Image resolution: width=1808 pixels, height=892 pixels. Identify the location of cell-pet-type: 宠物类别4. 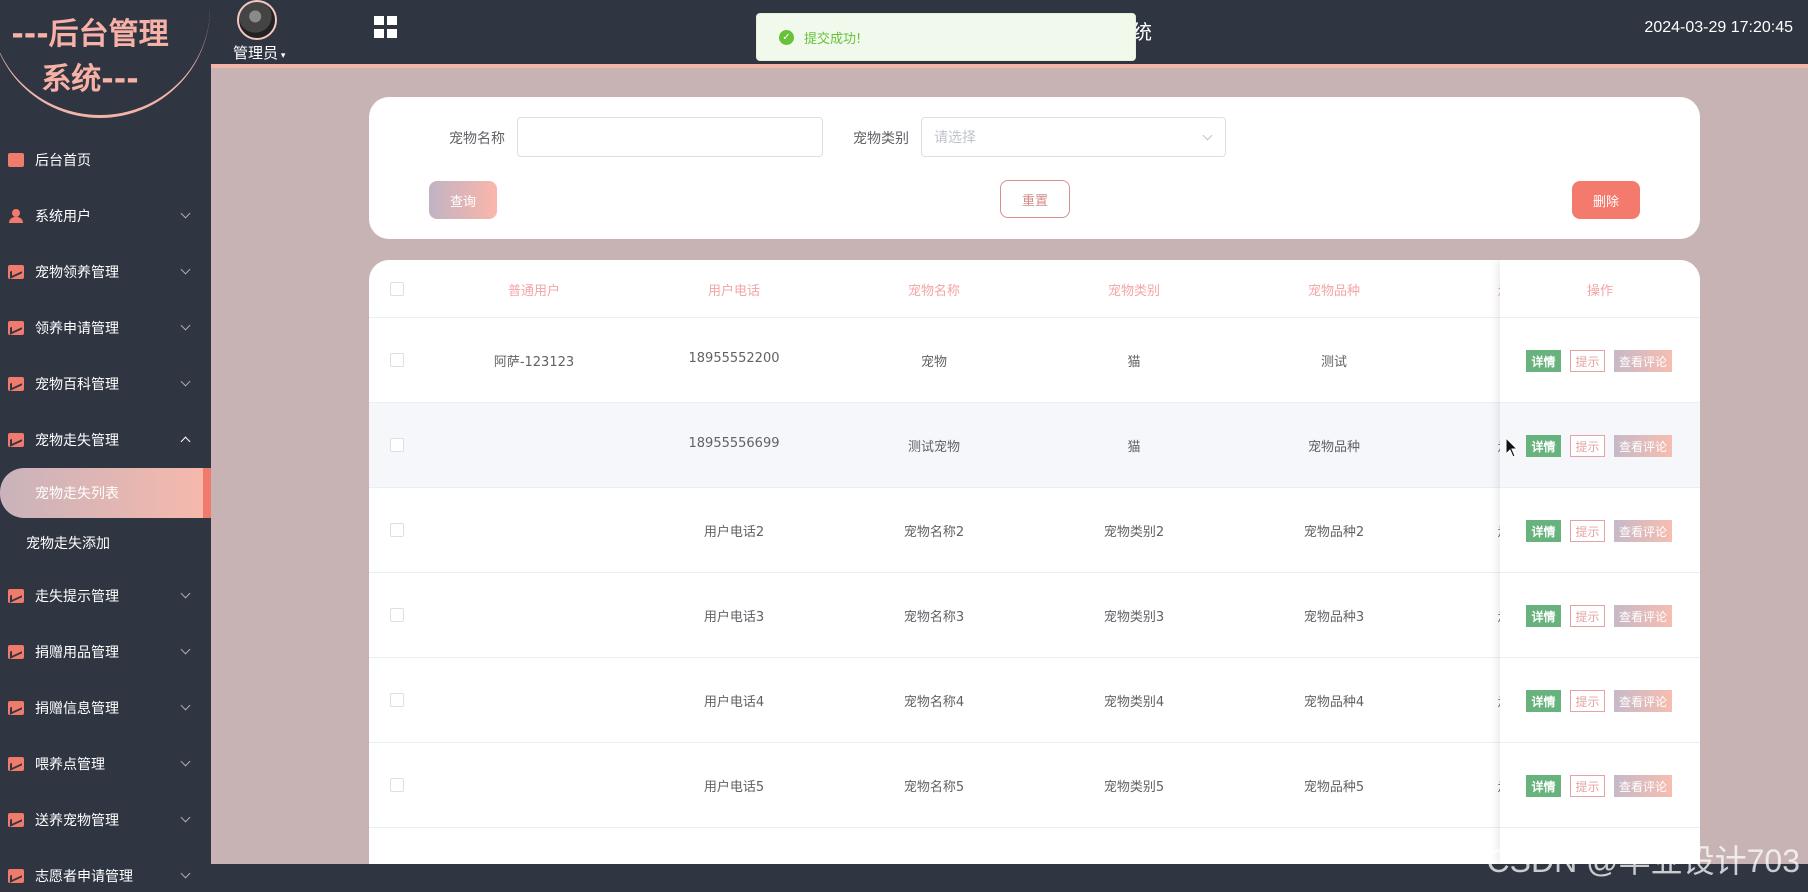
(1134, 702).